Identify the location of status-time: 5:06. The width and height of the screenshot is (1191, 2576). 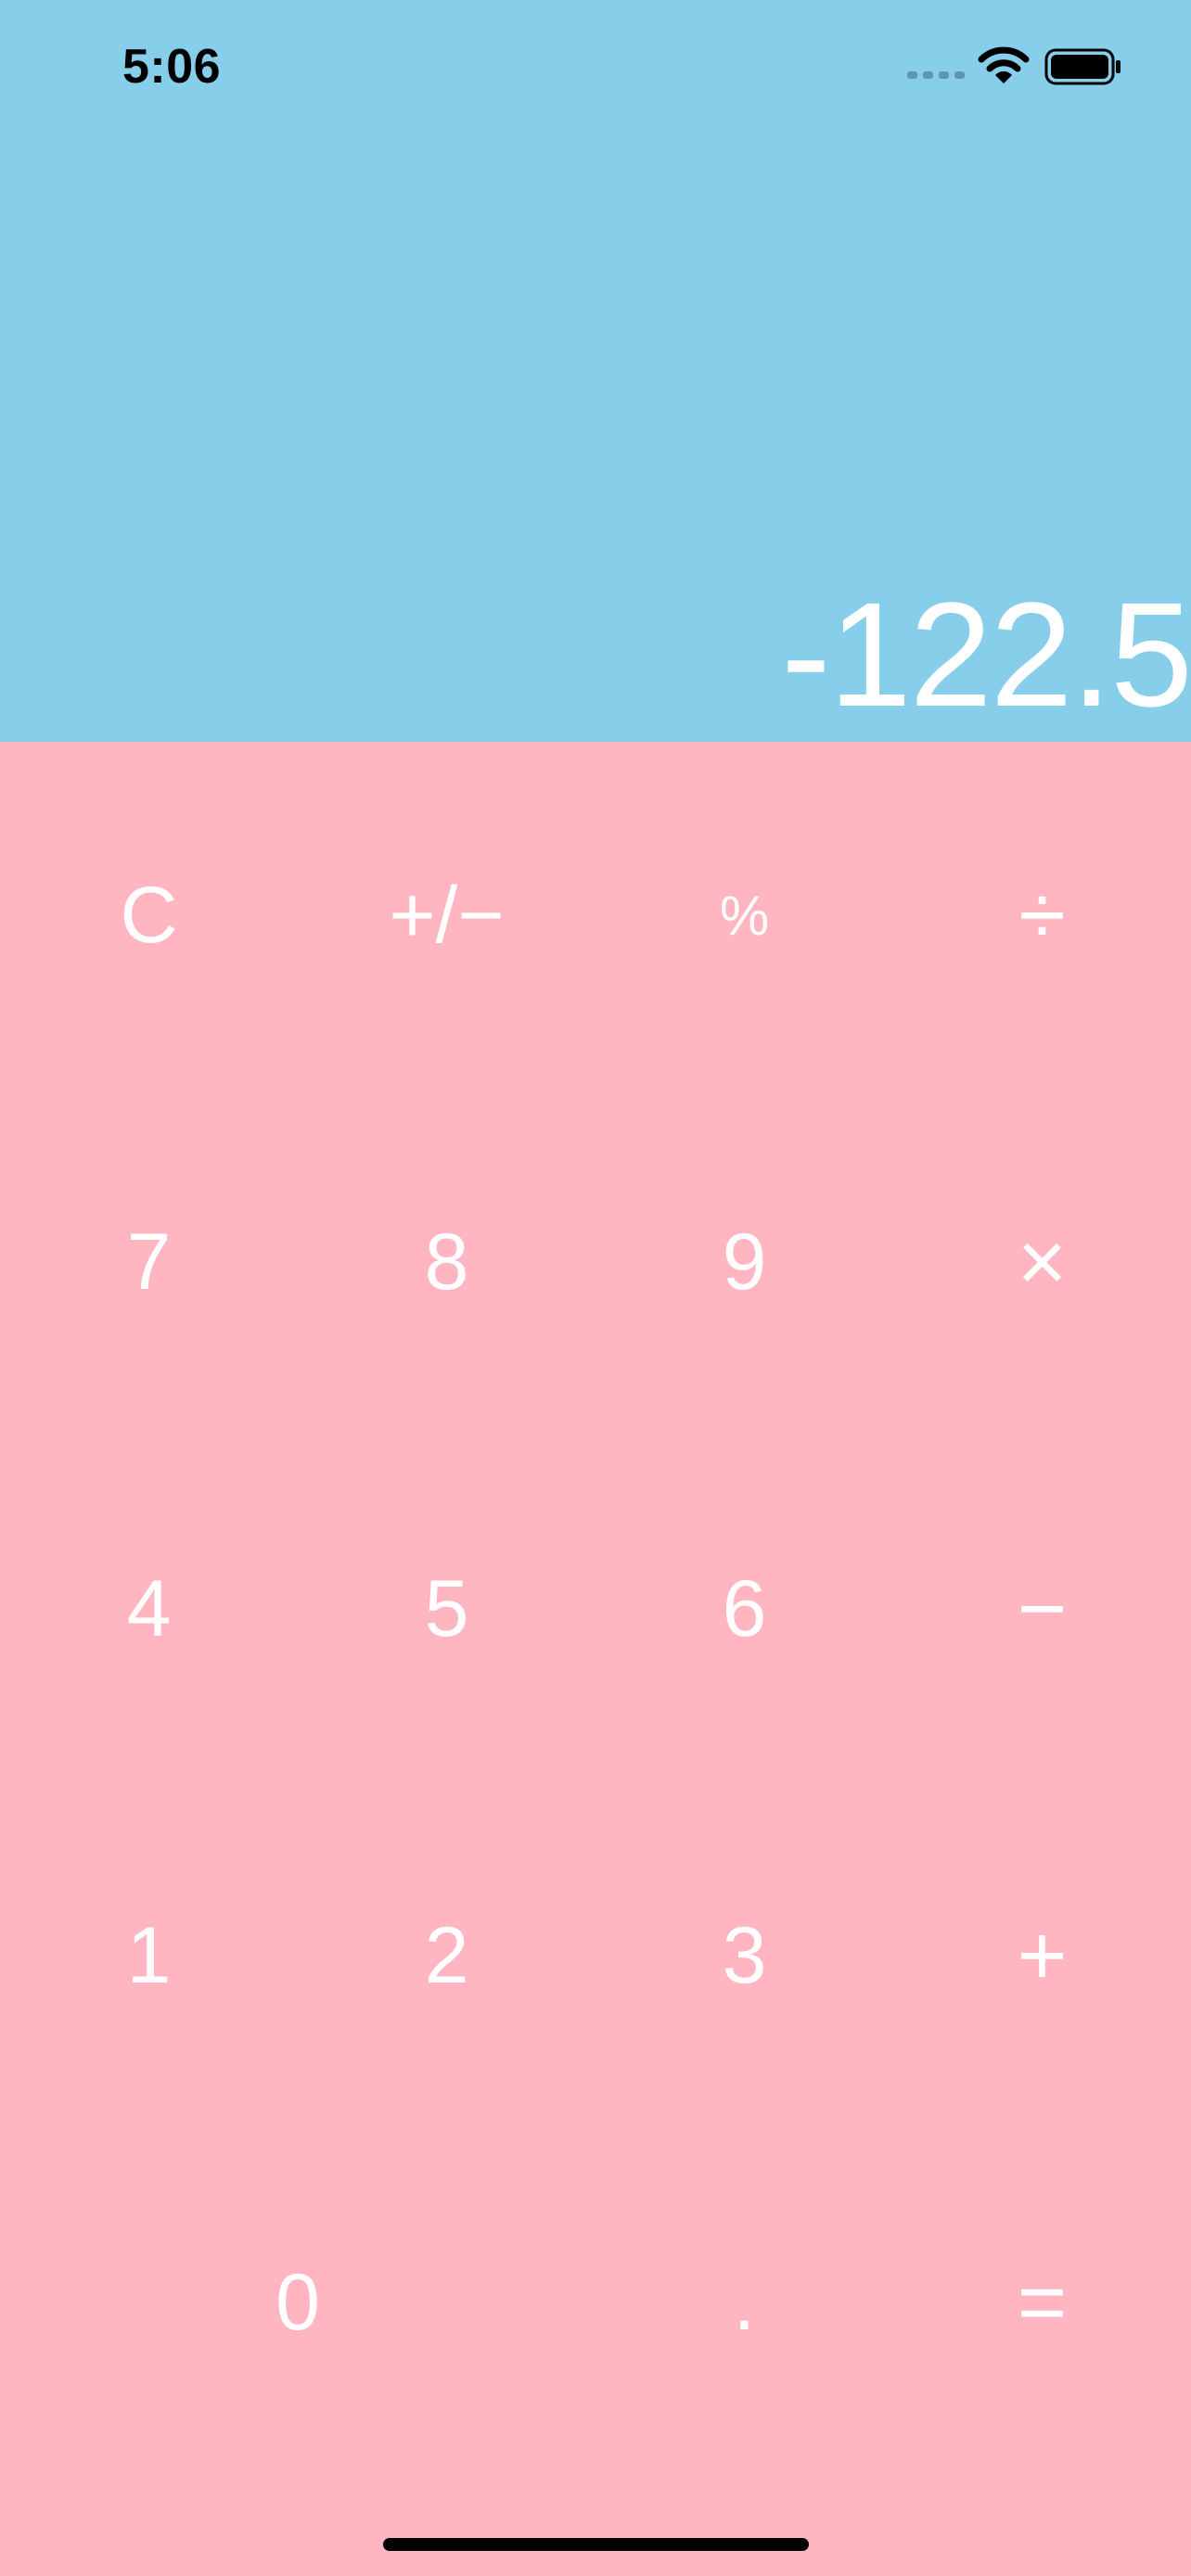
(172, 67).